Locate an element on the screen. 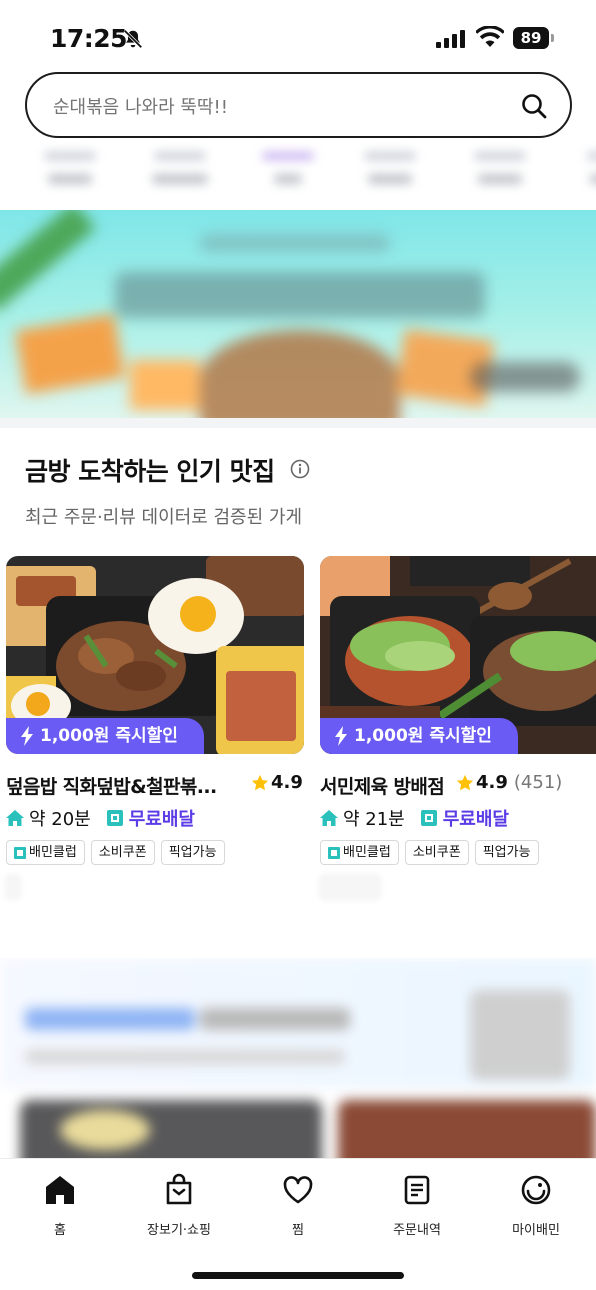 This screenshot has height=1290, width=596. bottom-tab-bar: 홈 장보기·쇼핑 찜 주문내역 마이배민 is located at coordinates (298, 1224).